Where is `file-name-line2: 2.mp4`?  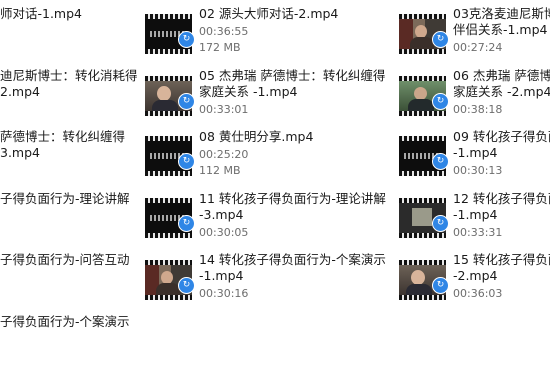 file-name-line2: 2.mp4 is located at coordinates (20, 91).